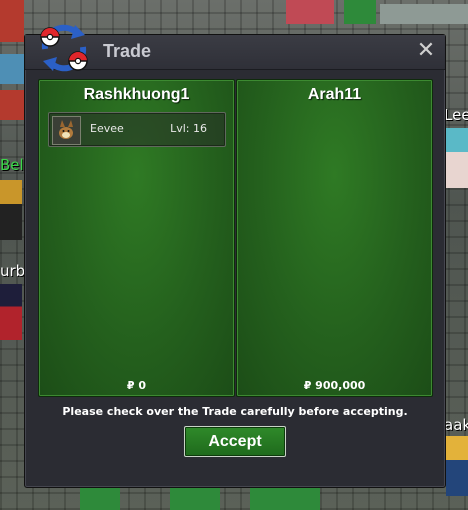 Image resolution: width=468 pixels, height=510 pixels. What do you see at coordinates (426, 51) in the screenshot?
I see `close-button: ✕` at bounding box center [426, 51].